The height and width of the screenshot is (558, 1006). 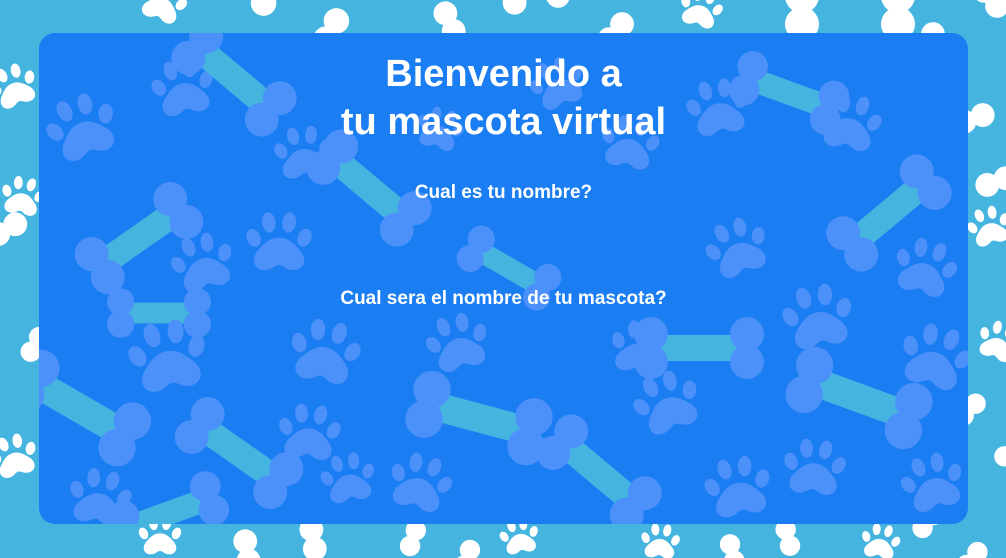 What do you see at coordinates (505, 231) in the screenshot?
I see `owner-name-input` at bounding box center [505, 231].